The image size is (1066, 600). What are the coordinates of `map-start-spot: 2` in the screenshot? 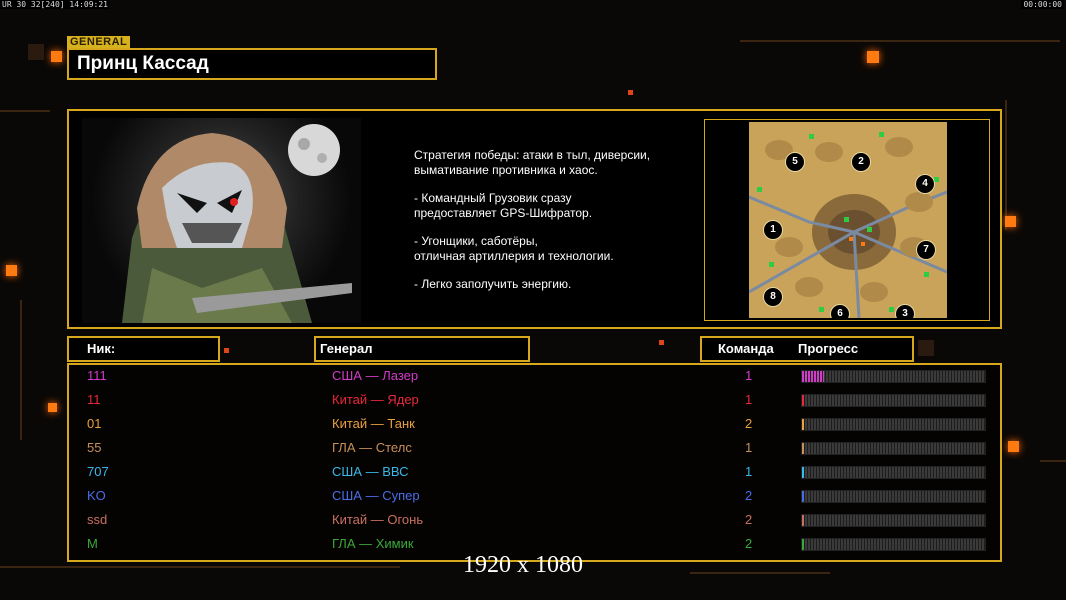 It's located at (861, 162).